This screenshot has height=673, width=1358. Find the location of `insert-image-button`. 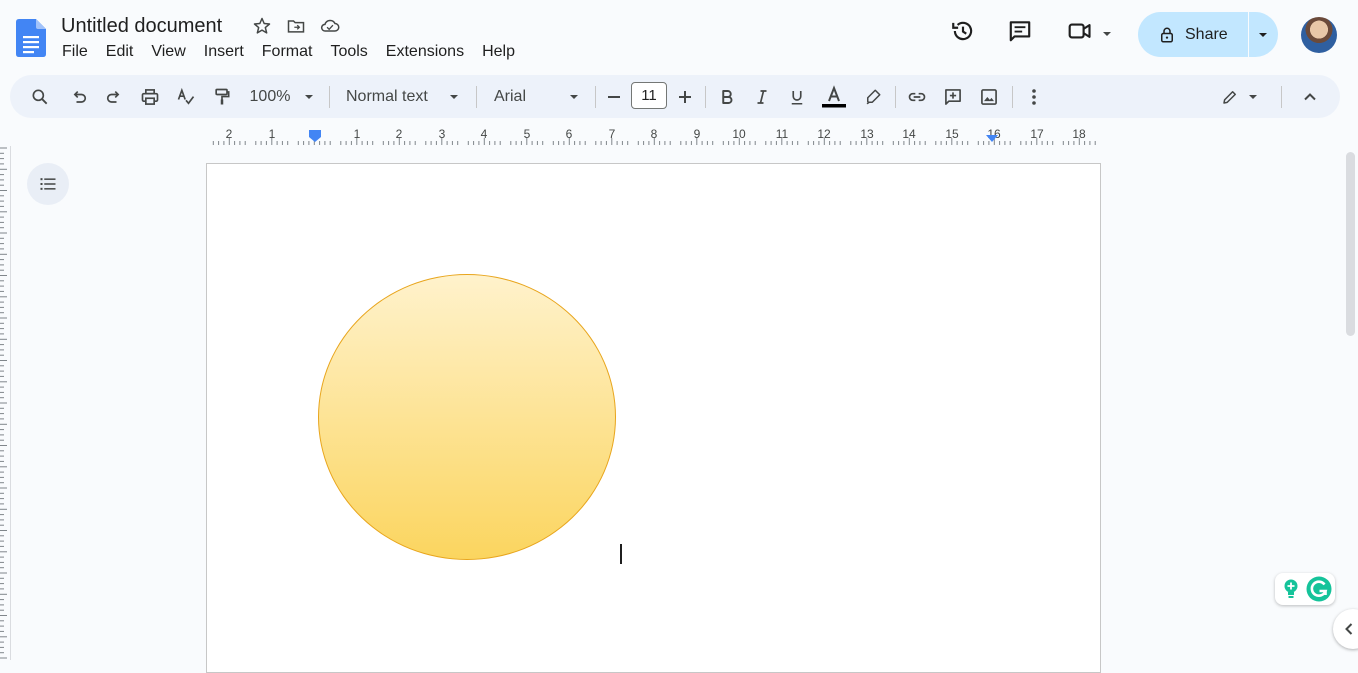

insert-image-button is located at coordinates (989, 96).